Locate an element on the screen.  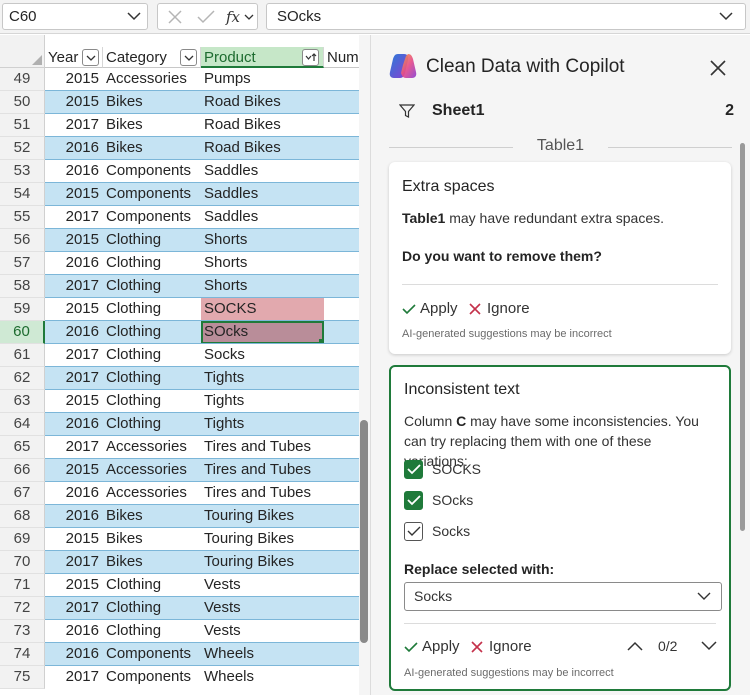
fx-icon: fx is located at coordinates (240, 17).